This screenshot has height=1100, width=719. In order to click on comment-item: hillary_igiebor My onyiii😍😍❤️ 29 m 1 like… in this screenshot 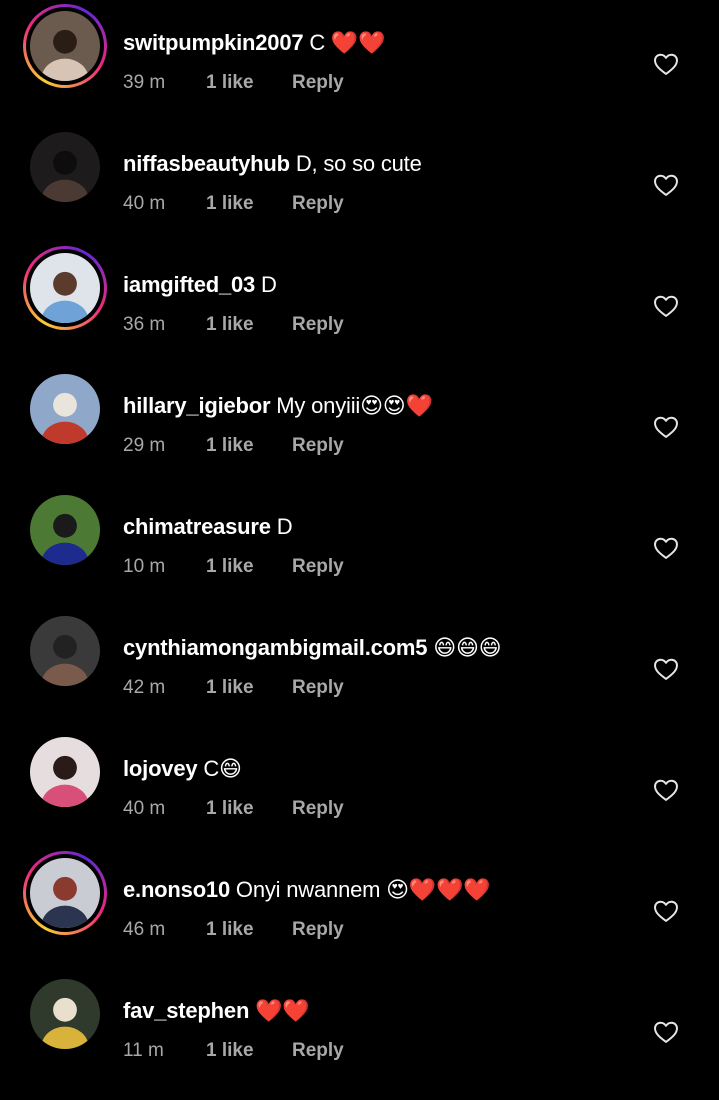, I will do `click(359, 423)`.